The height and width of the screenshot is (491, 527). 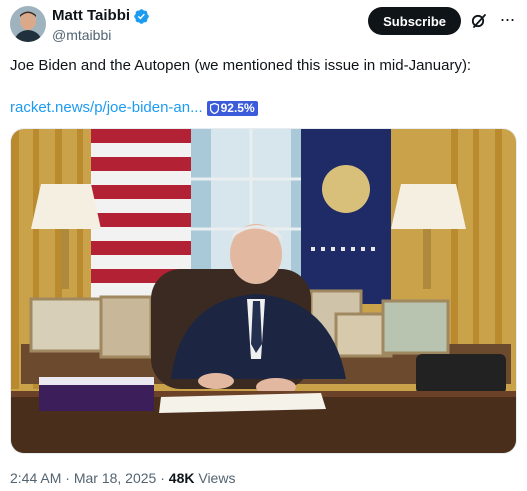 What do you see at coordinates (141, 16) in the screenshot?
I see `verified-badge-icon` at bounding box center [141, 16].